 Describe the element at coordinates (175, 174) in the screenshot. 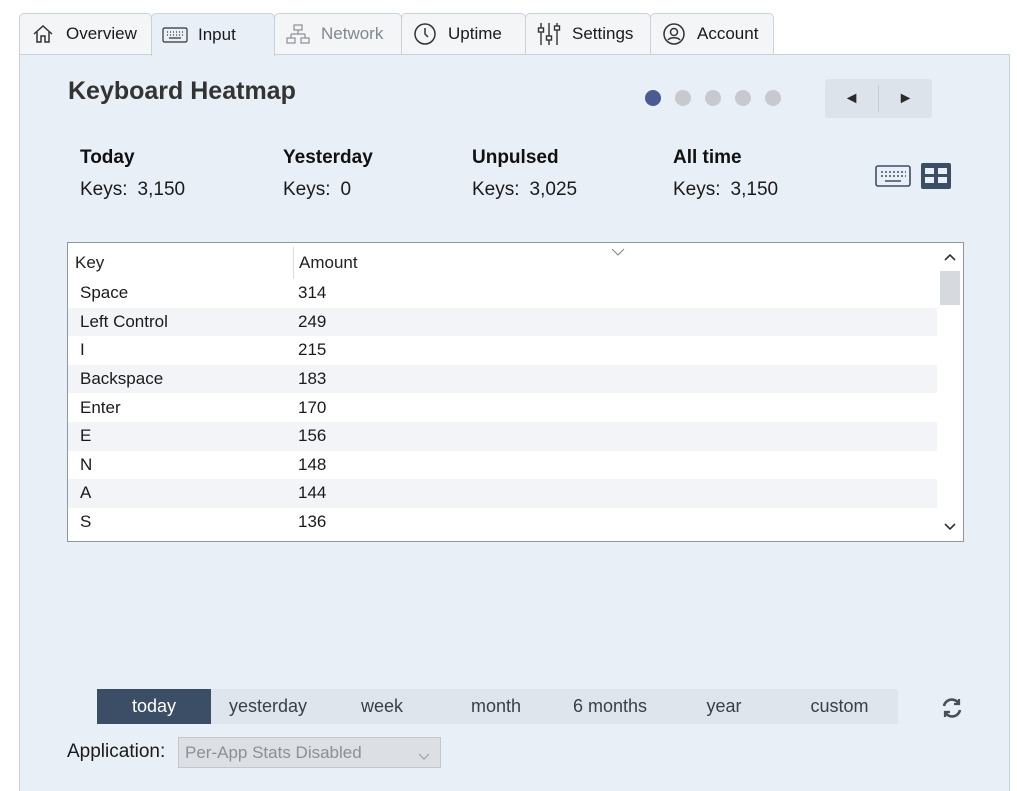

I see `stat-today: Today Keys: 3,150` at that location.